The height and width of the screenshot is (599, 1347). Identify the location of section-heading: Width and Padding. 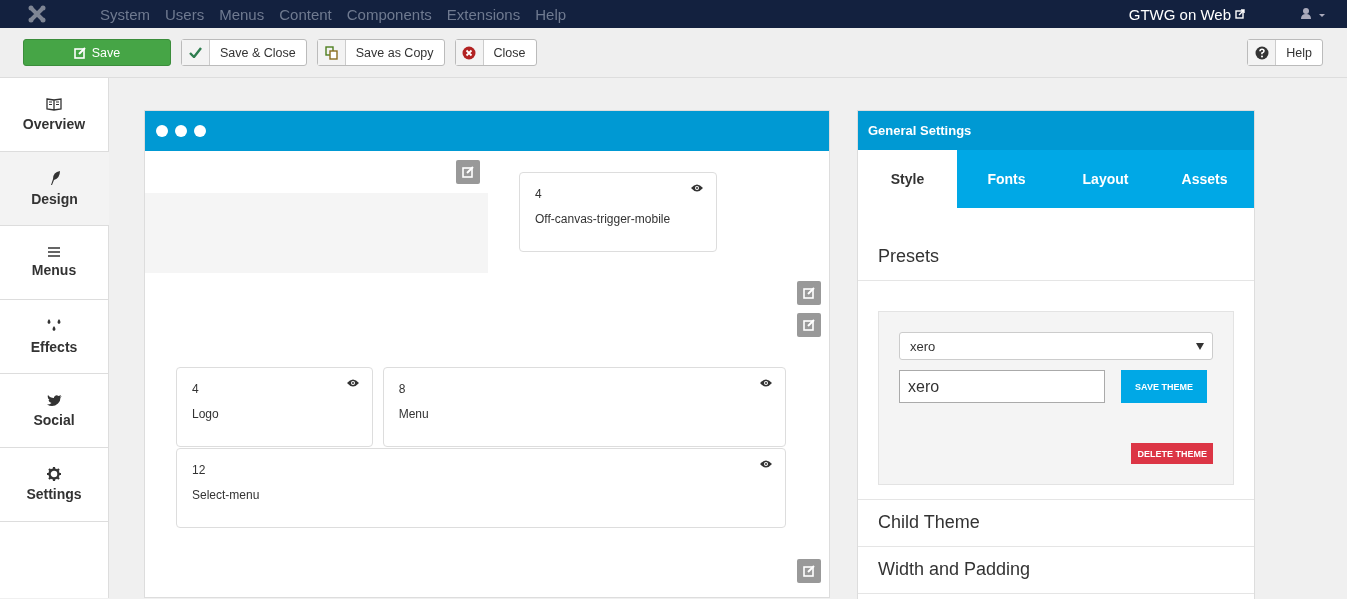
(1056, 570).